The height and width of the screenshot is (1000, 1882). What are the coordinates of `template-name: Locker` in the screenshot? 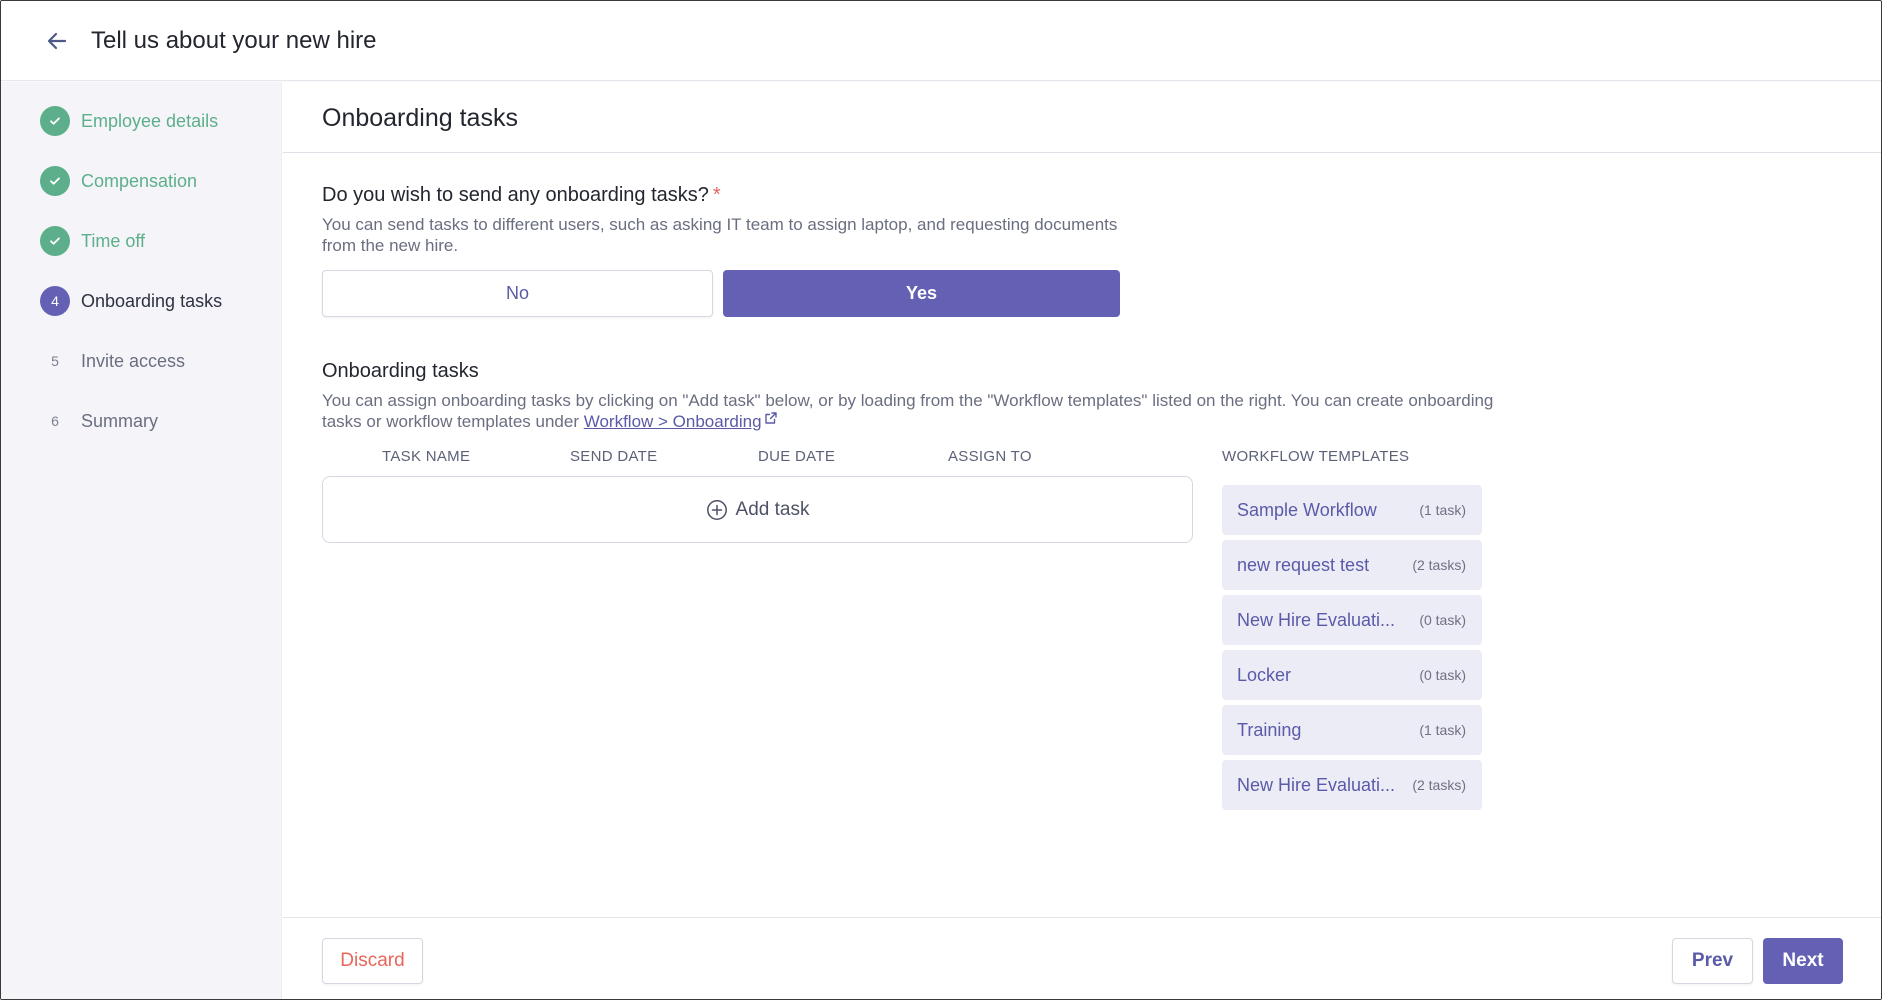 It's located at (1264, 674).